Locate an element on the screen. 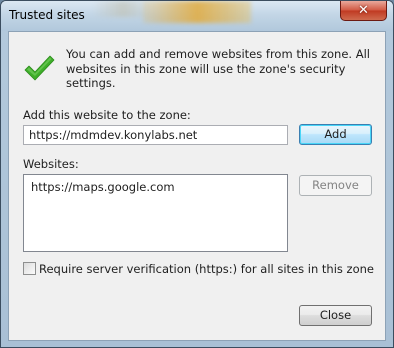  add-button: Add is located at coordinates (335, 134).